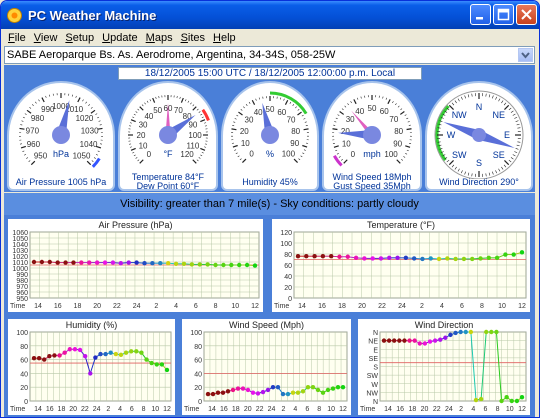  Describe the element at coordinates (480, 14) in the screenshot. I see `minimize-button` at that location.